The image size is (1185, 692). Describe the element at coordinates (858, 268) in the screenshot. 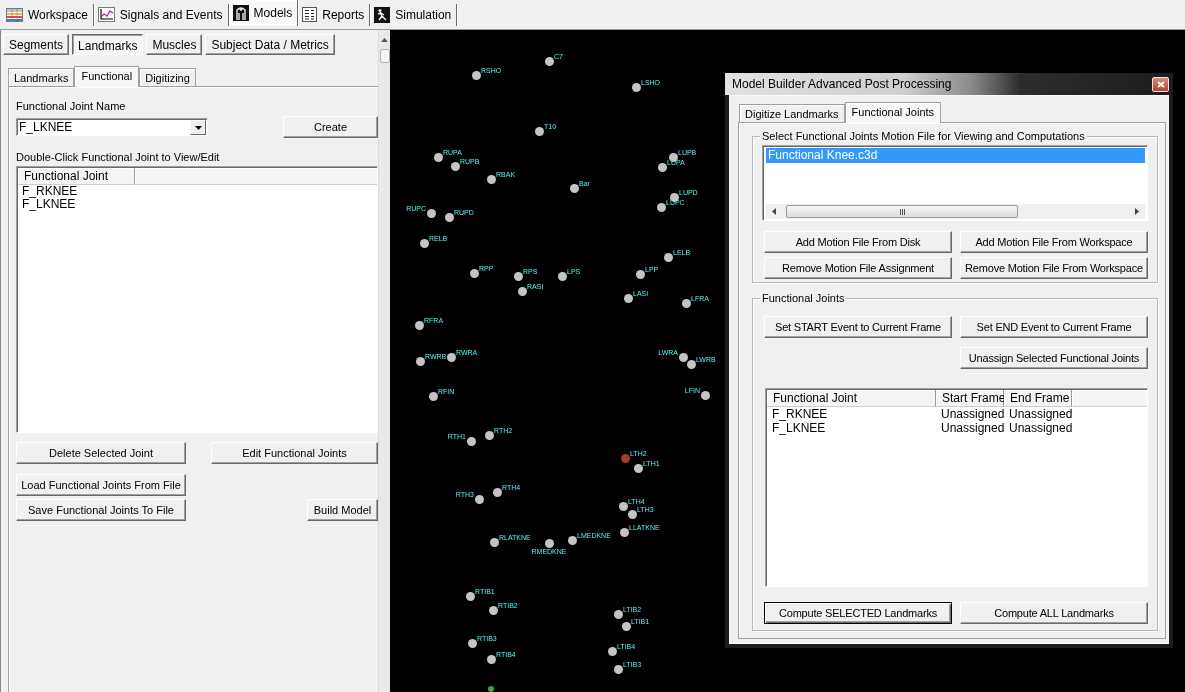

I see `motion-file-button: Remove Motion File Assignment` at that location.